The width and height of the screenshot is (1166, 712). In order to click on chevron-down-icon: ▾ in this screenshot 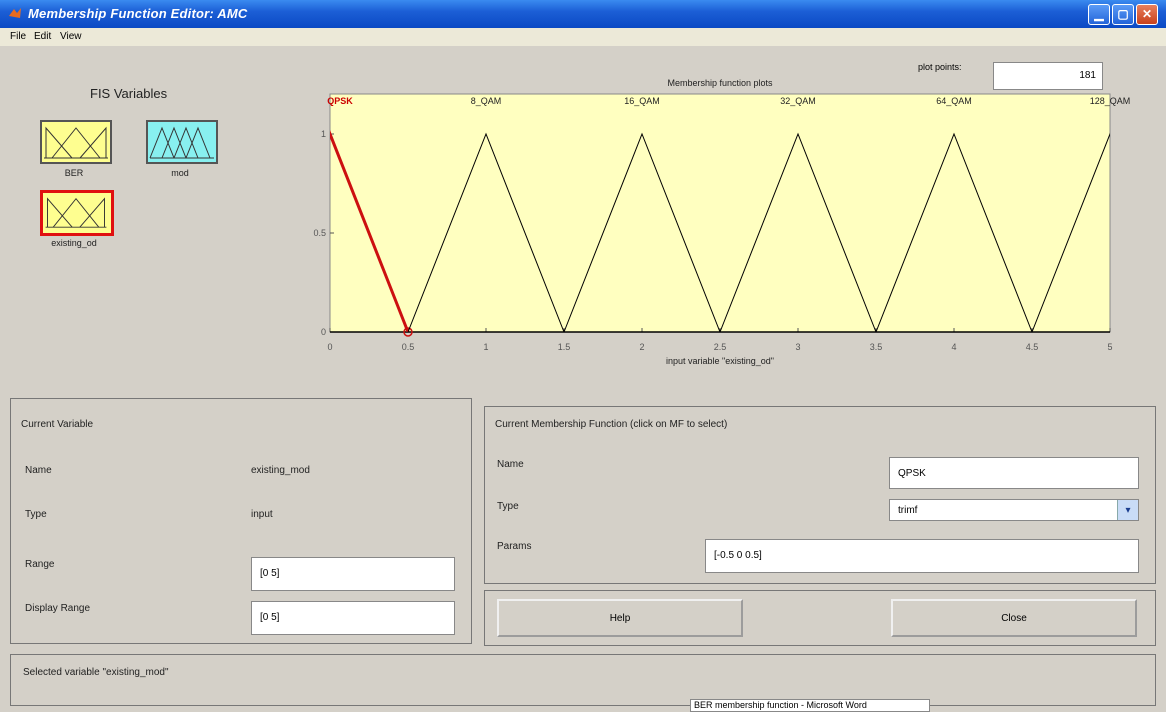, I will do `click(1127, 510)`.